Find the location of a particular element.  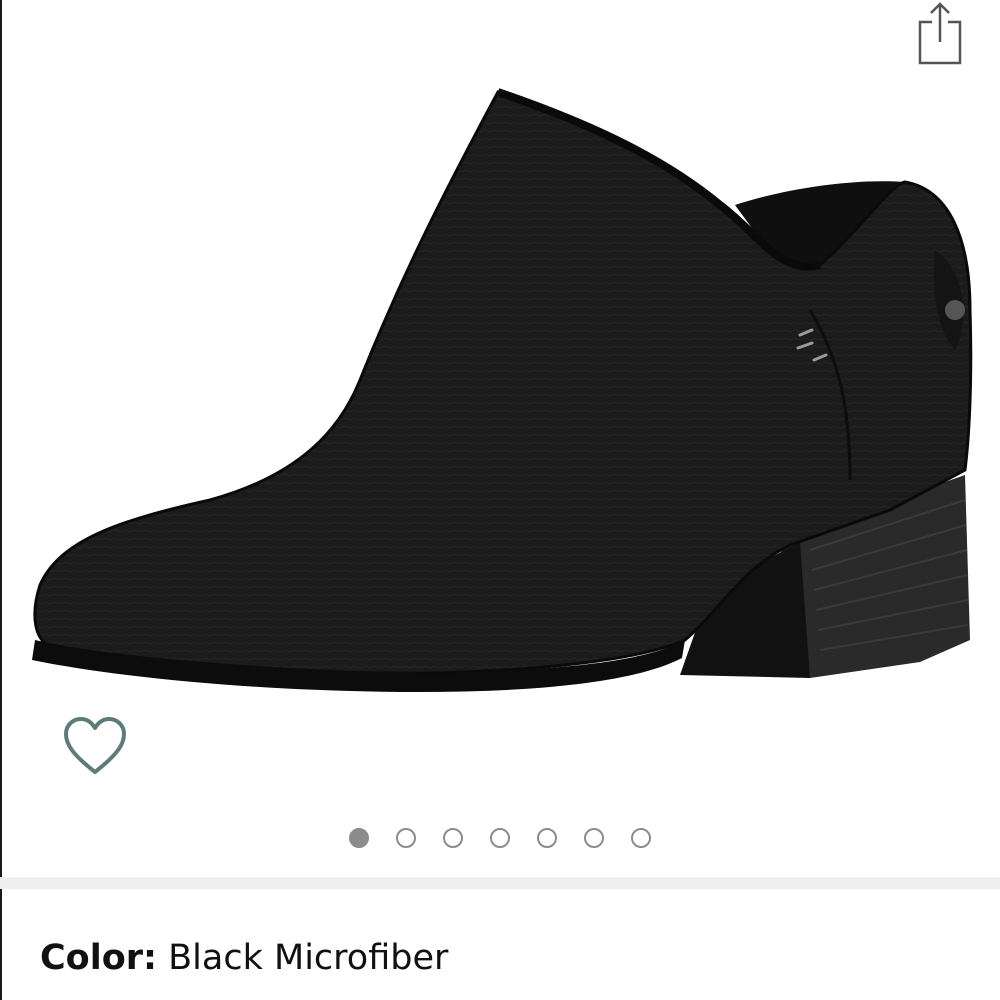

heart-icon is located at coordinates (95, 745).